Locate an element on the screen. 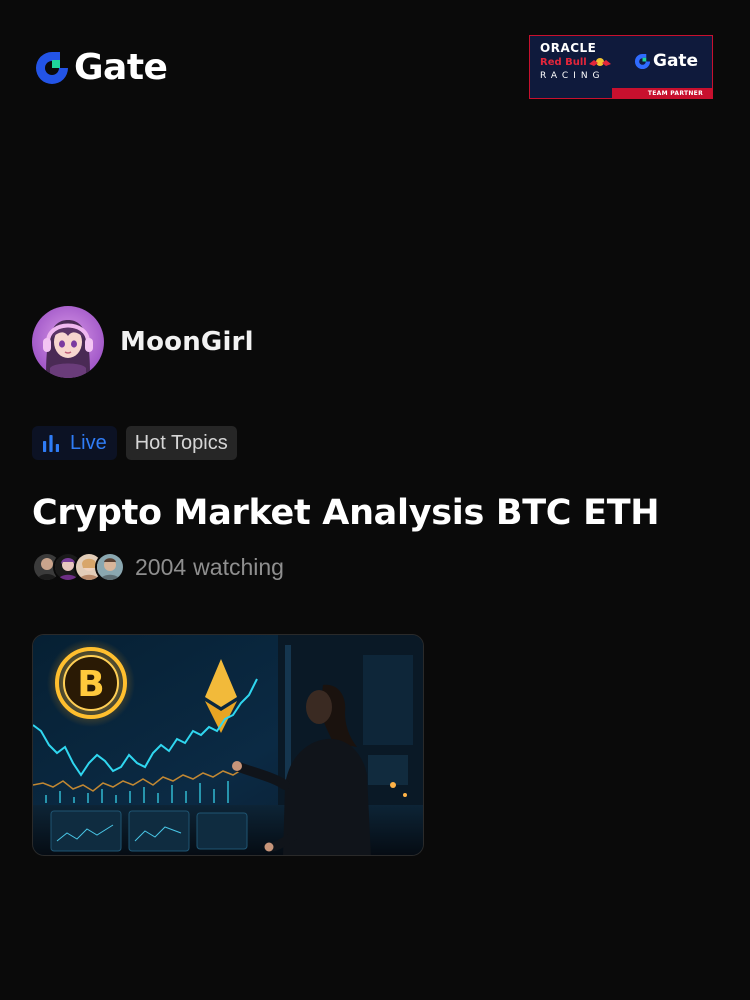 This screenshot has height=1000, width=750. partner-oracle-text: ORACLE is located at coordinates (568, 48).